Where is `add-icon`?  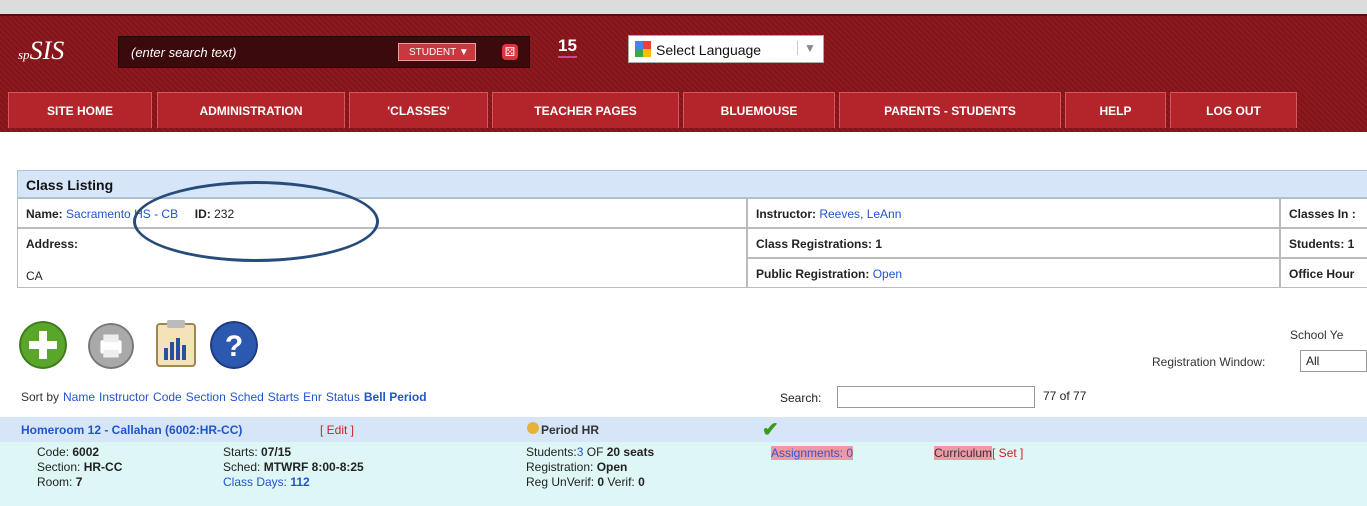
add-icon is located at coordinates (43, 345).